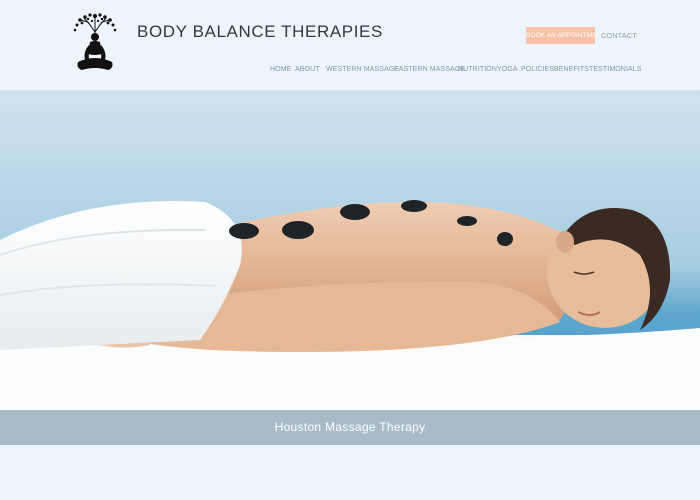  Describe the element at coordinates (615, 69) in the screenshot. I see `nav-item-testimonials: TESTIMONIALS` at that location.